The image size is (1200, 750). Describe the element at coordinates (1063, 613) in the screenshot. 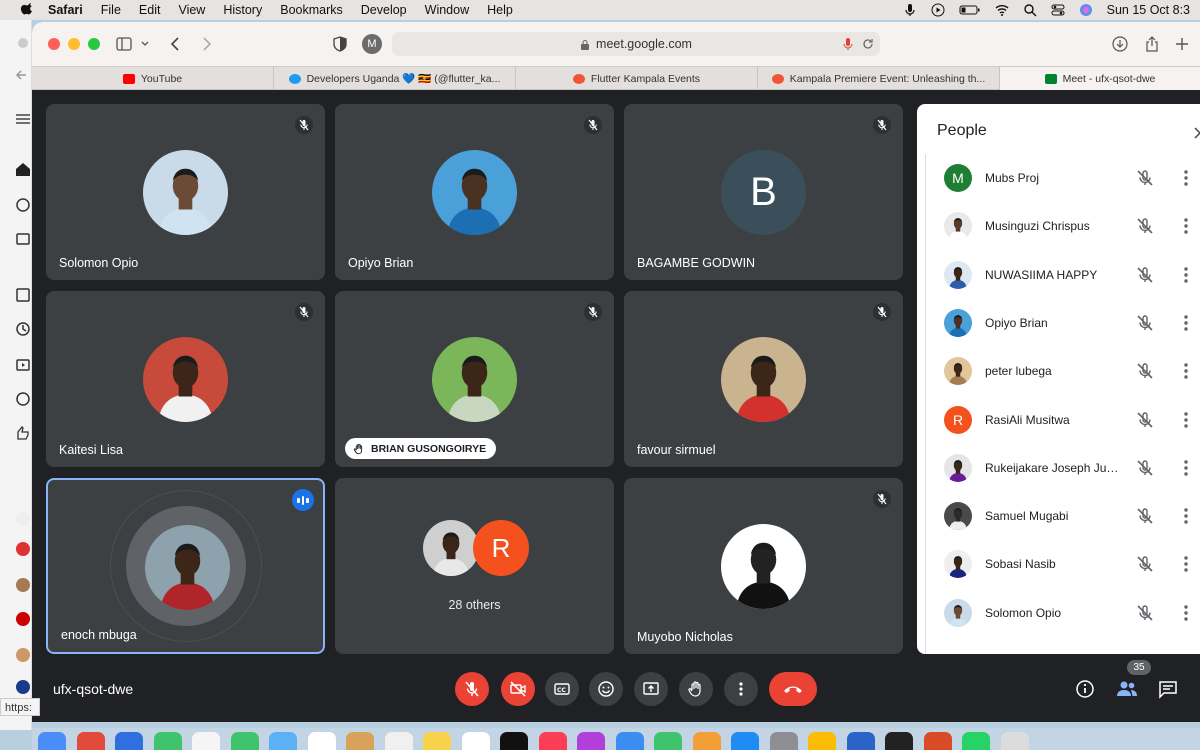

I see `participant-row: Solomon Opio` at that location.